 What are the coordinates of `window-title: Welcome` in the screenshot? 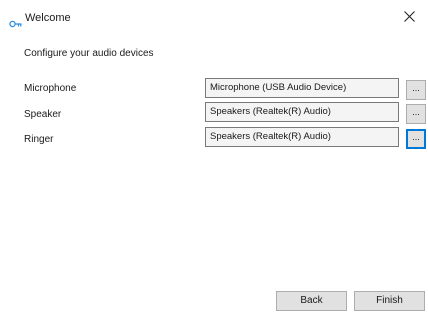 It's located at (48, 18).